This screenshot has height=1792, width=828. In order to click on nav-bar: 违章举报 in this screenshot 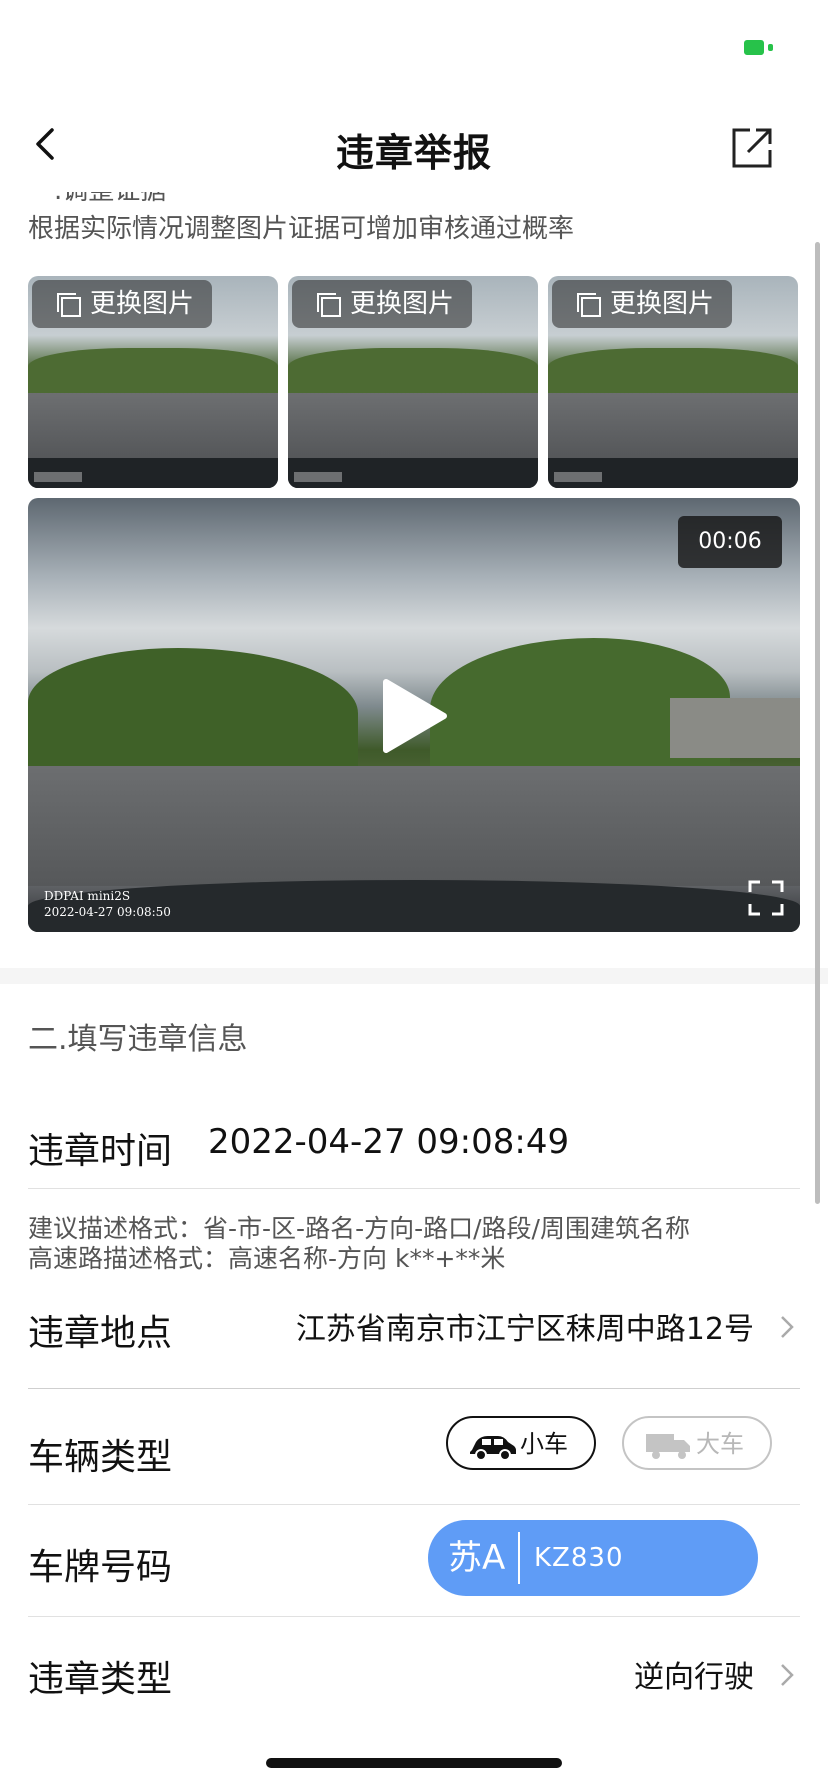, I will do `click(414, 144)`.